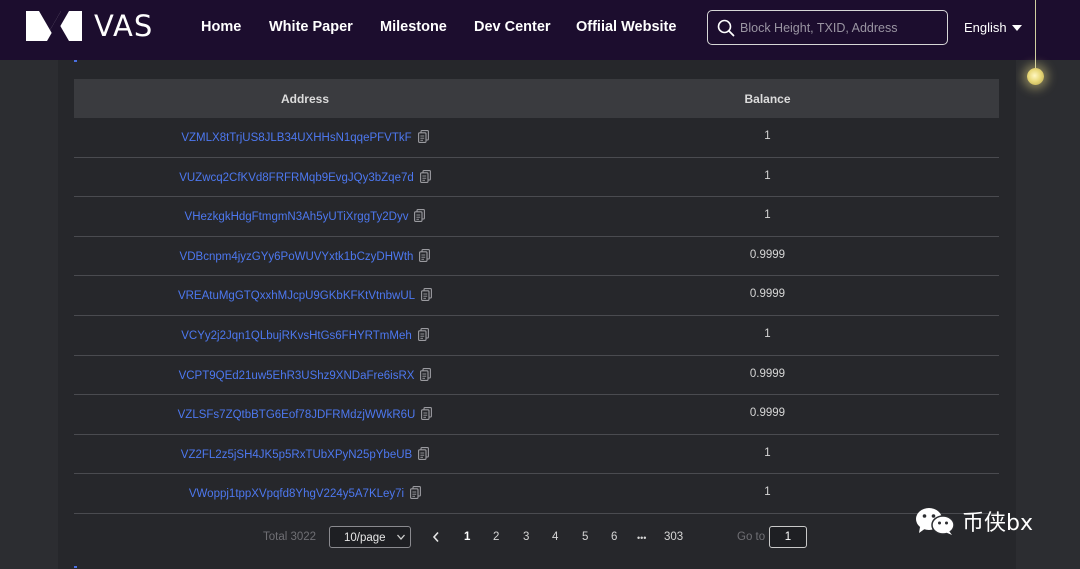  I want to click on table-row: VZLSFs7ZQtbBTG6Eof78JDFRMdzjWWkR6U 0.9999, so click(536, 415).